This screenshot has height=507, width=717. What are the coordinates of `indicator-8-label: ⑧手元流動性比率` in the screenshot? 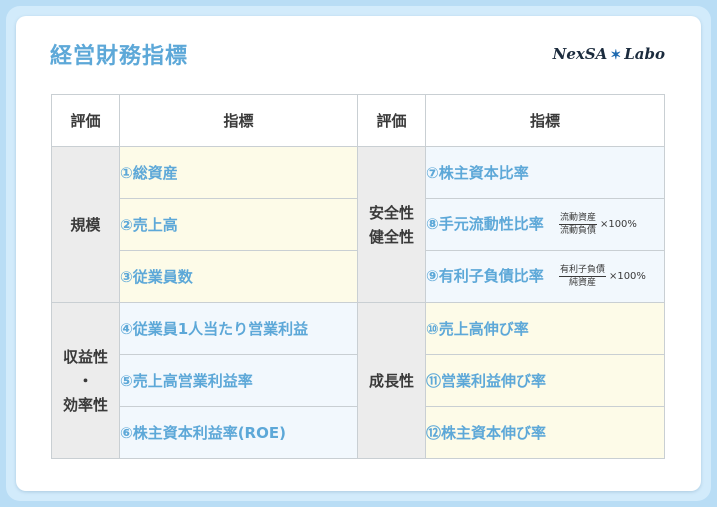 It's located at (485, 224).